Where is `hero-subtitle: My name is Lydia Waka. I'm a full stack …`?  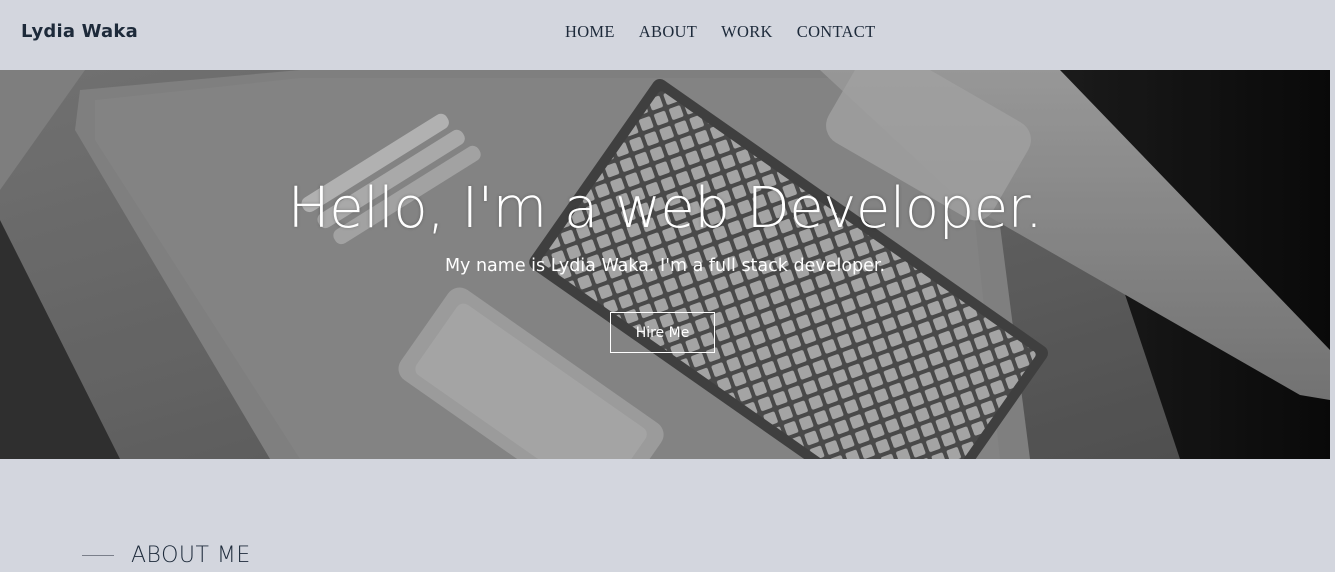 hero-subtitle: My name is Lydia Waka. I'm a full stack … is located at coordinates (665, 266).